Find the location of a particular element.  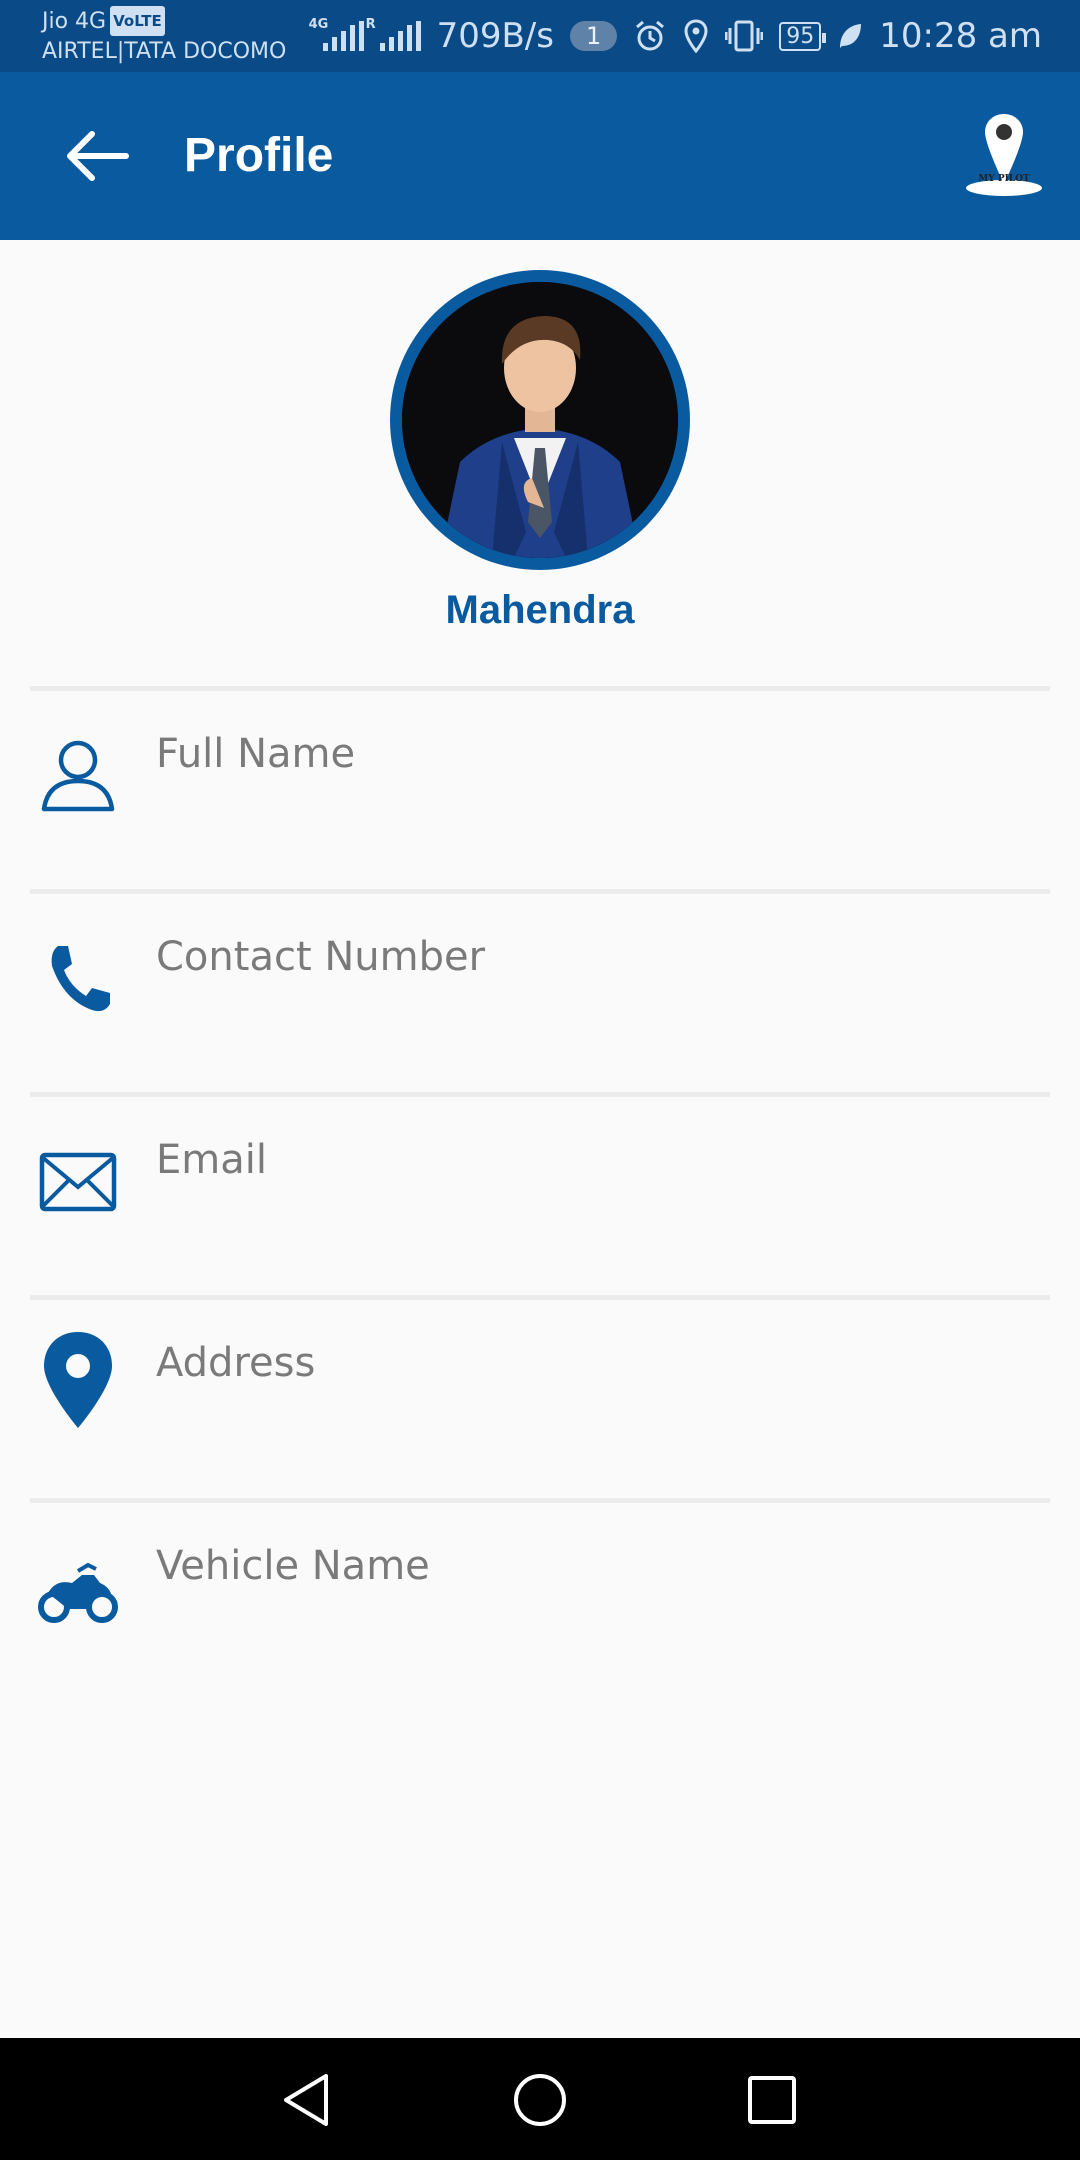

recents-square-icon is located at coordinates (772, 2100).